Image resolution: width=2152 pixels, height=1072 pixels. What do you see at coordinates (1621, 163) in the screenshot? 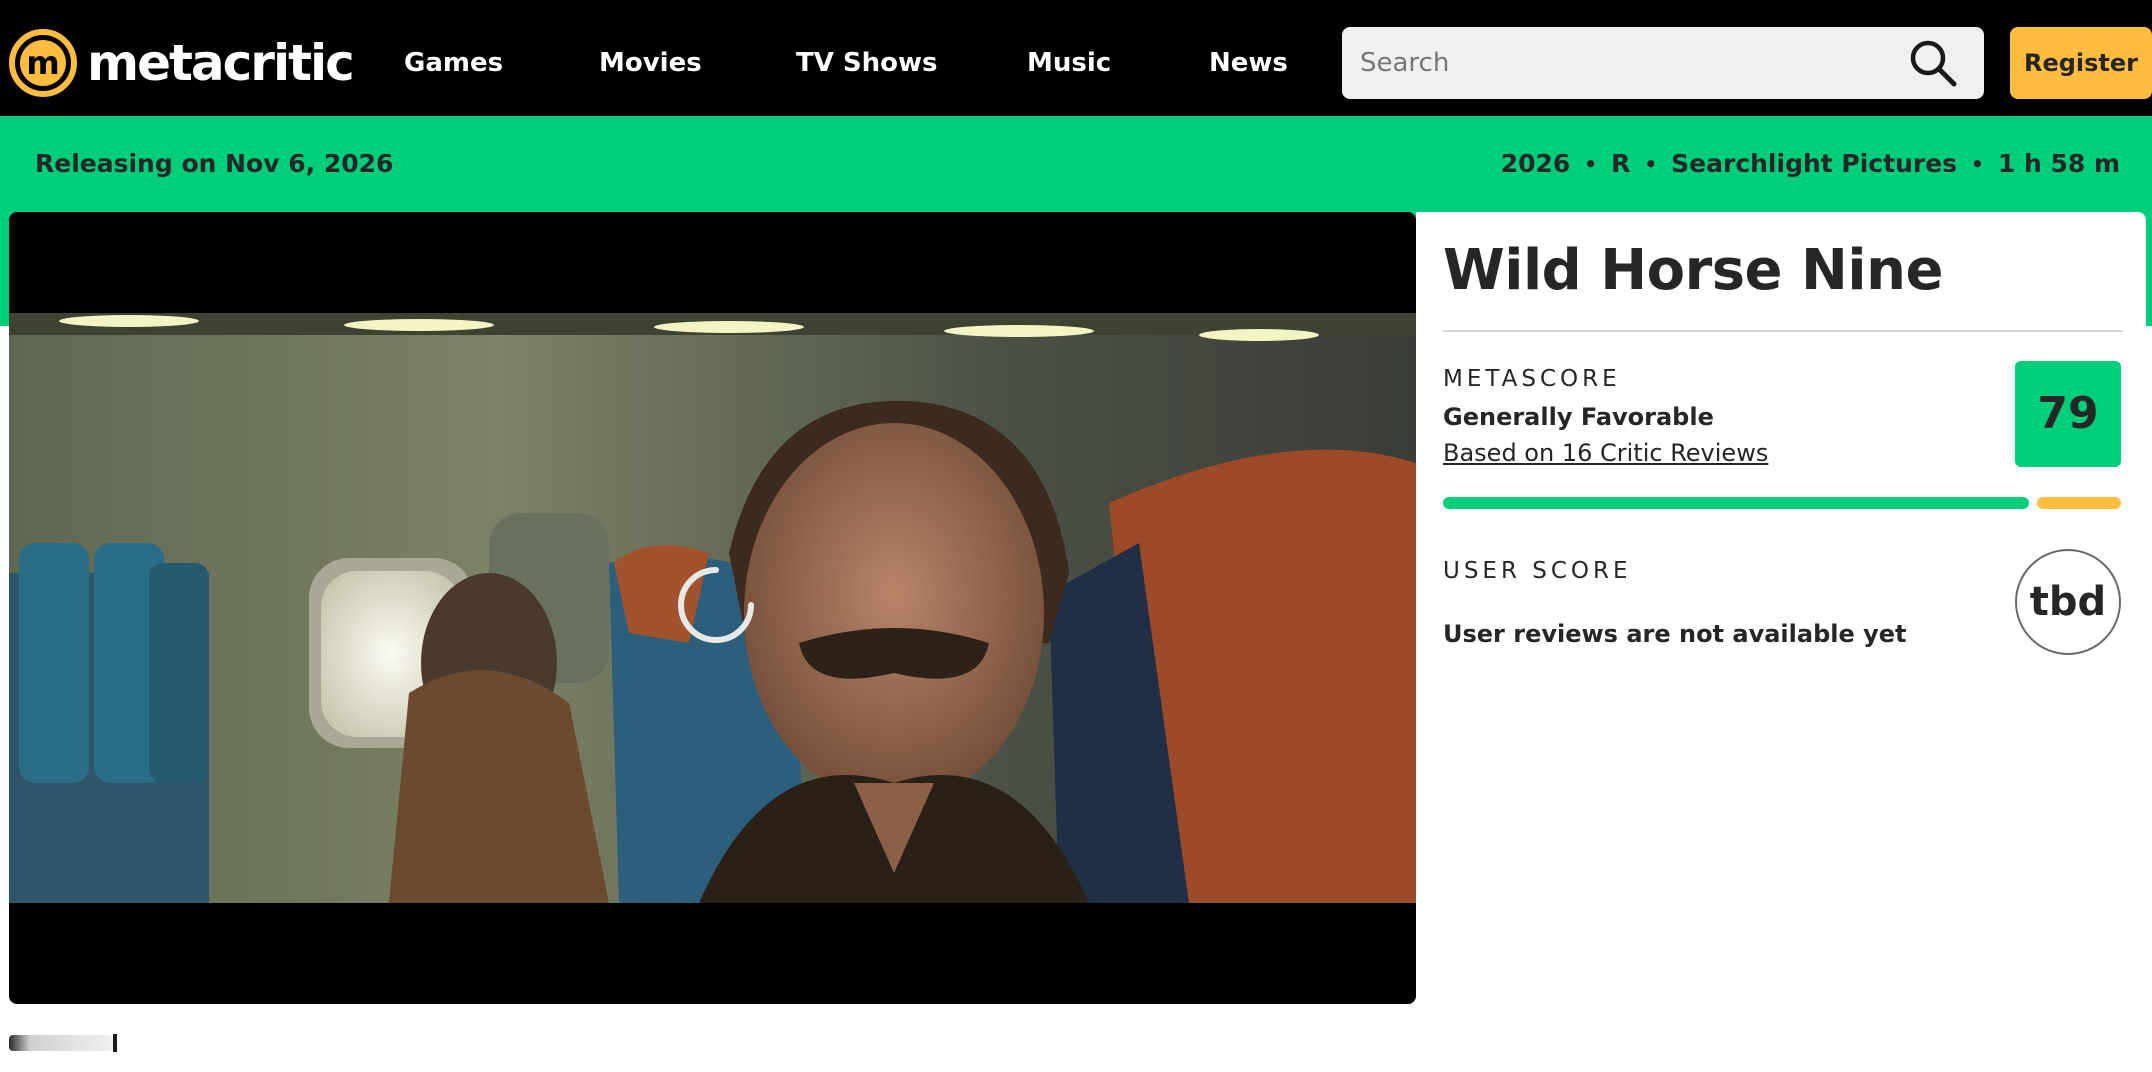
I see `content-rating: R` at bounding box center [1621, 163].